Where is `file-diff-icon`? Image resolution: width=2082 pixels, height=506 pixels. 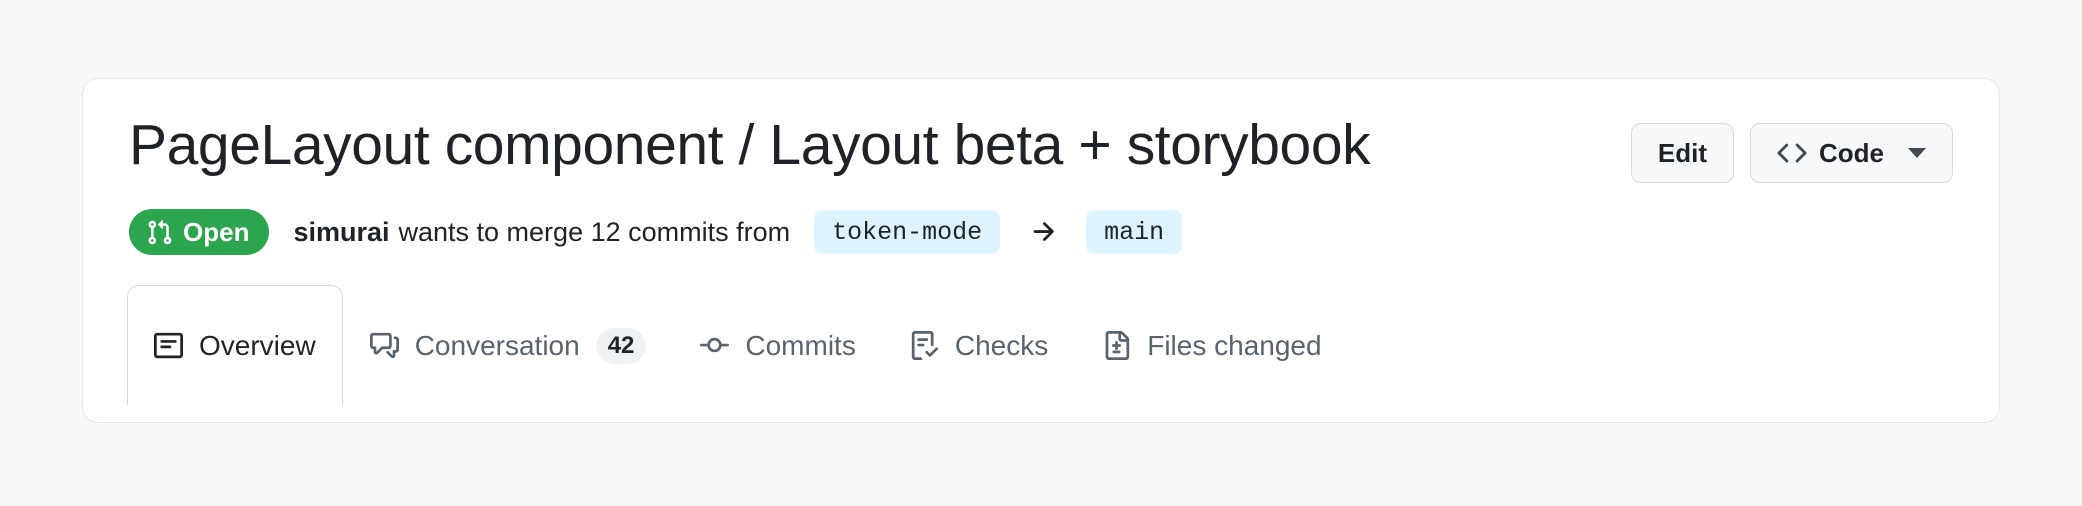
file-diff-icon is located at coordinates (1116, 345).